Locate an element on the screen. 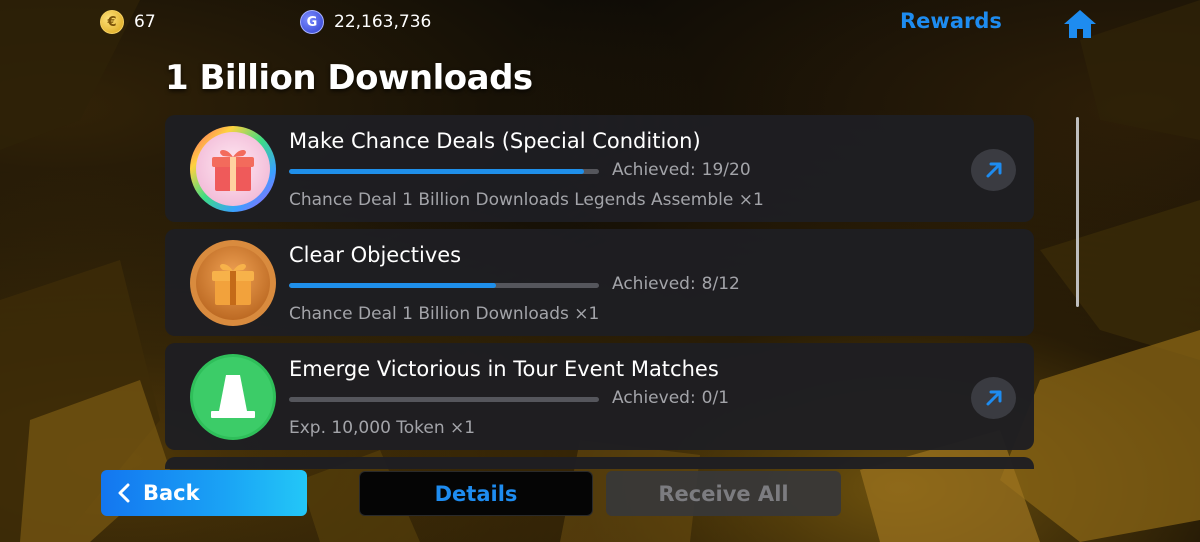 This screenshot has height=542, width=1200. home-button is located at coordinates (1080, 24).